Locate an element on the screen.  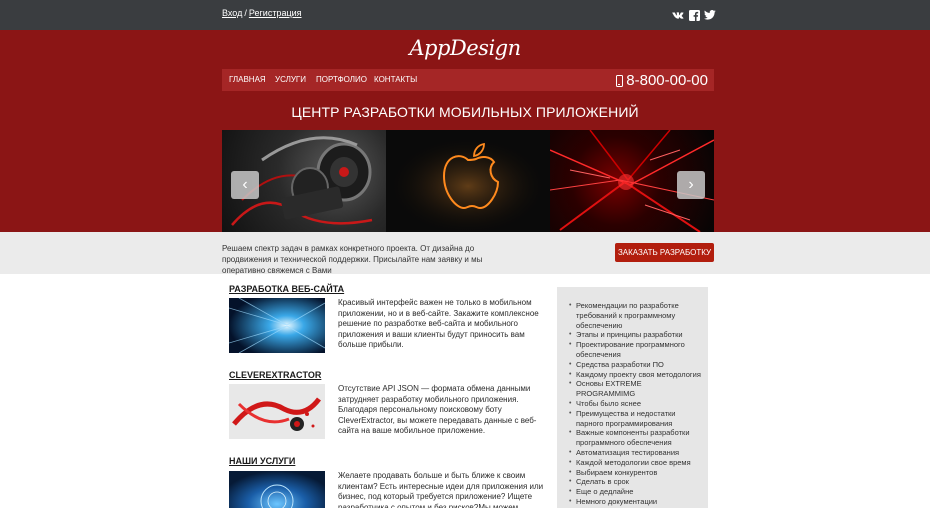
slide-apple-image is located at coordinates (468, 181).